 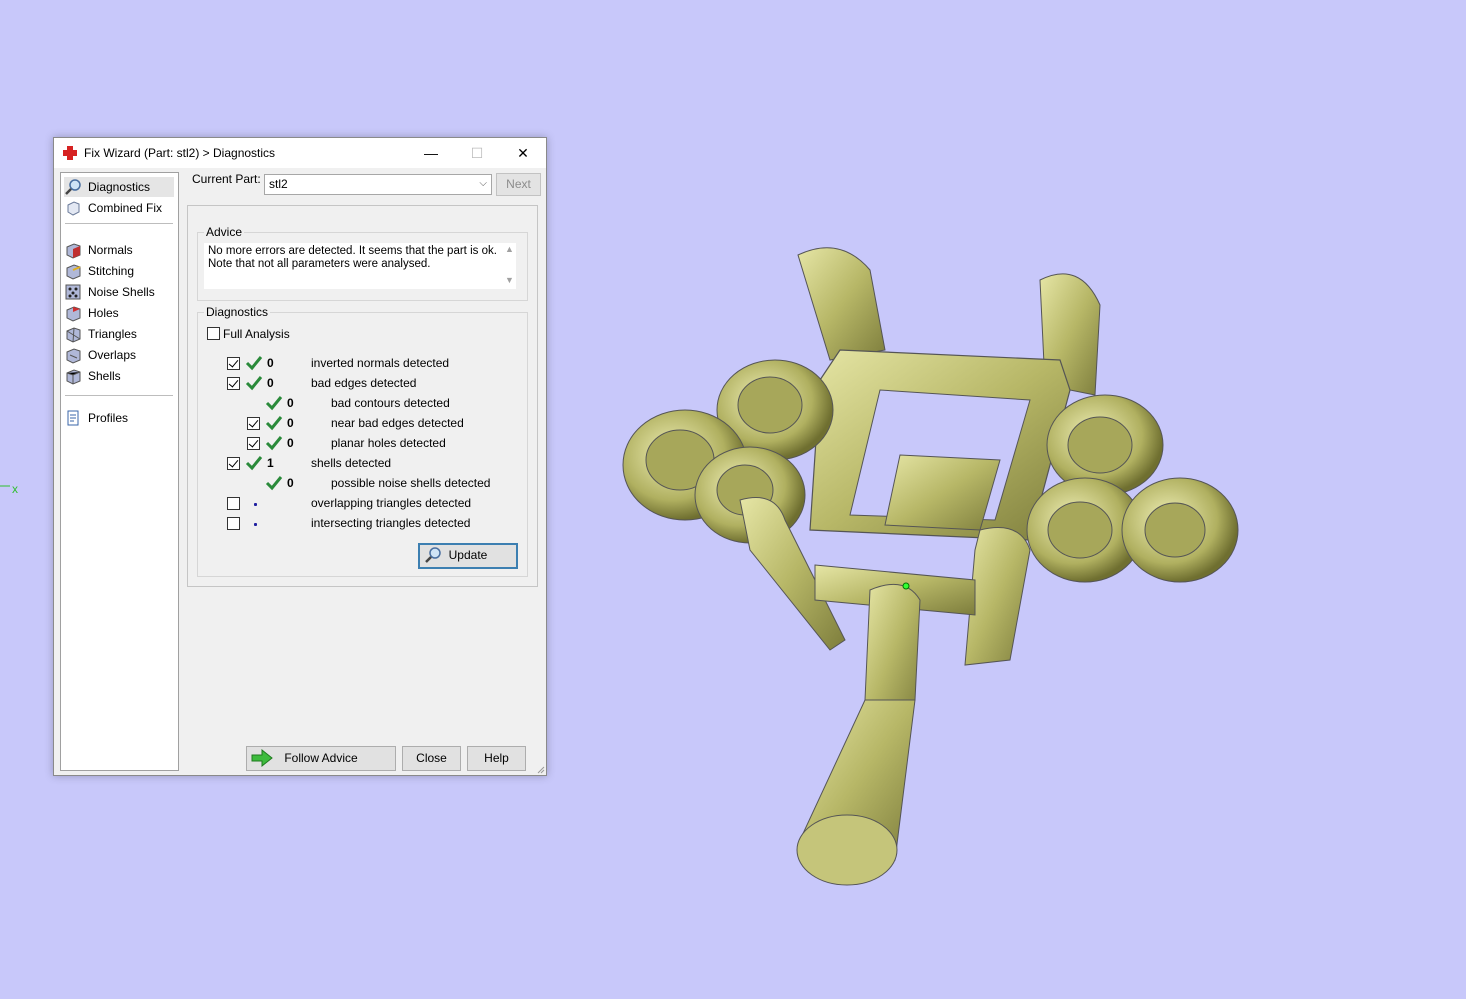 What do you see at coordinates (233, 363) in the screenshot?
I see `inverted-normals-checkbox` at bounding box center [233, 363].